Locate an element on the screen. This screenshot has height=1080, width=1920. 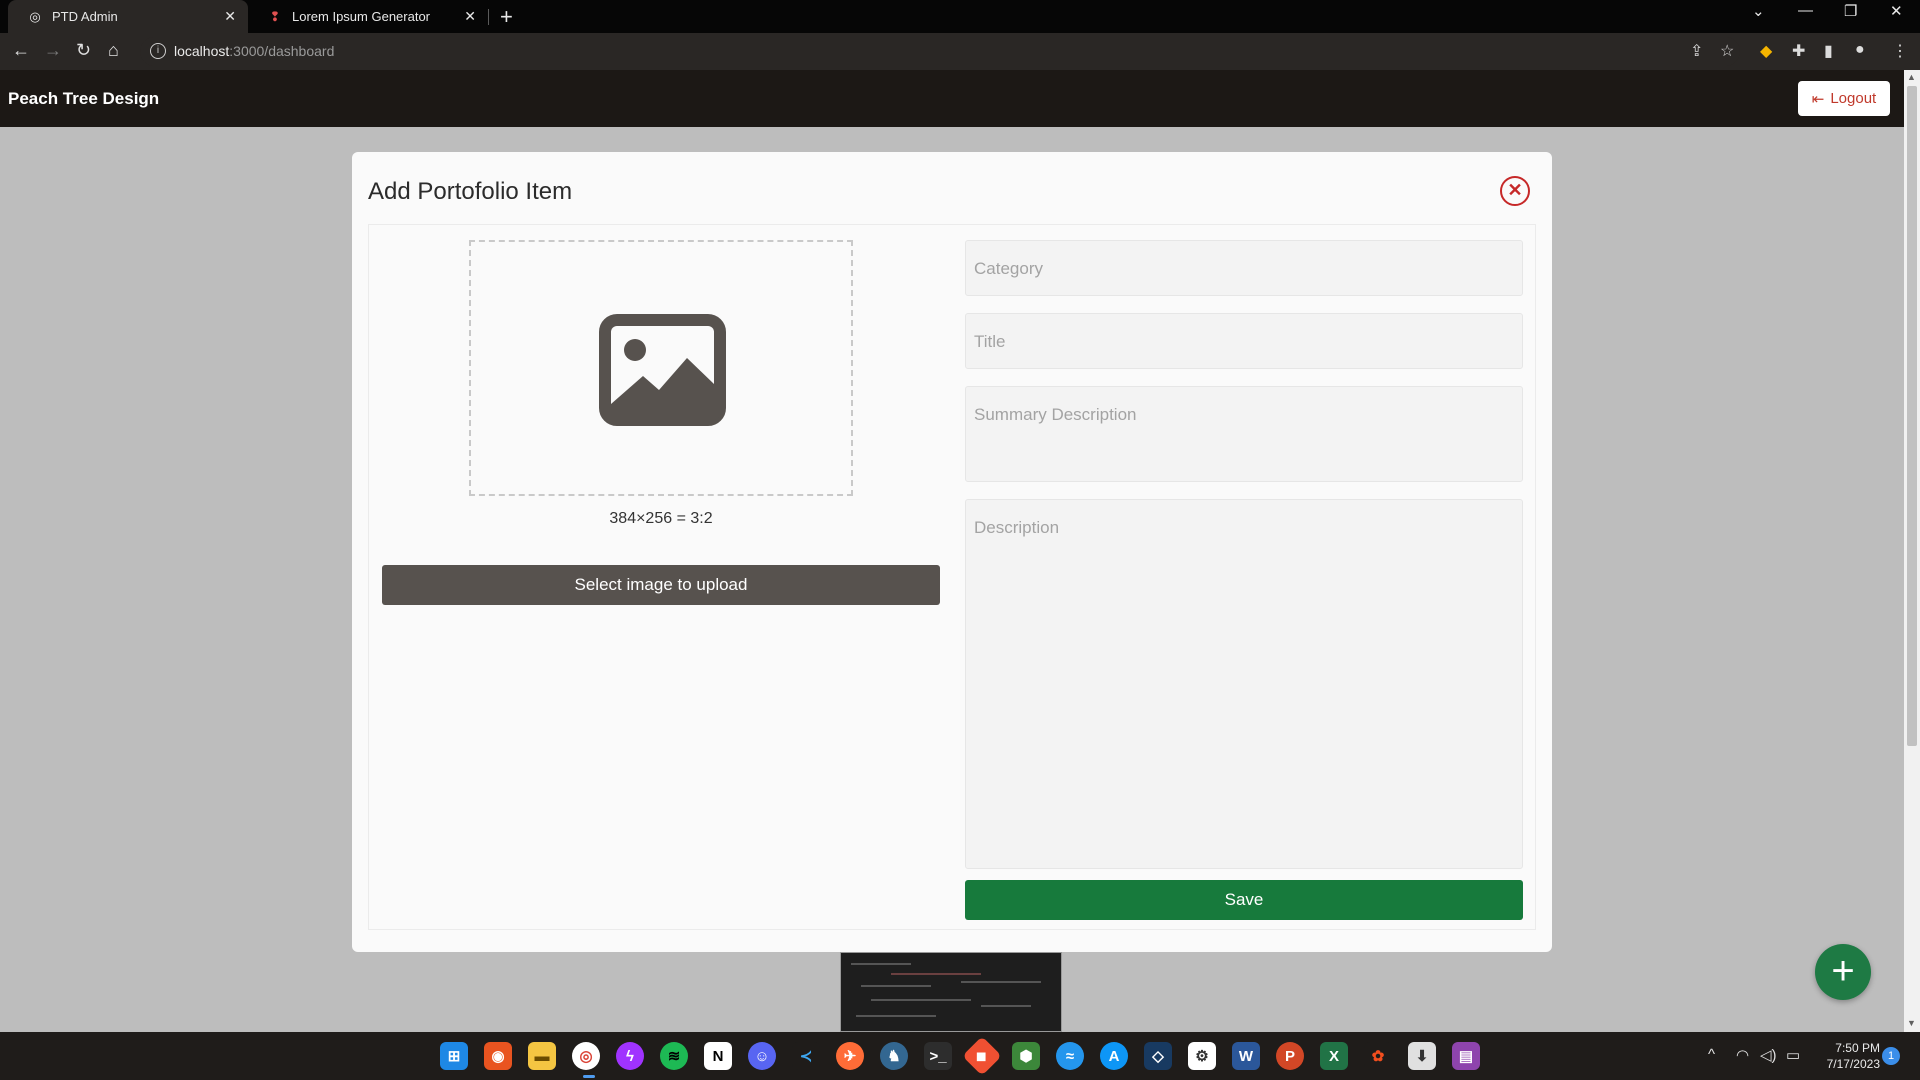
virtualbox-icon: ◇ is located at coordinates (1158, 1056).